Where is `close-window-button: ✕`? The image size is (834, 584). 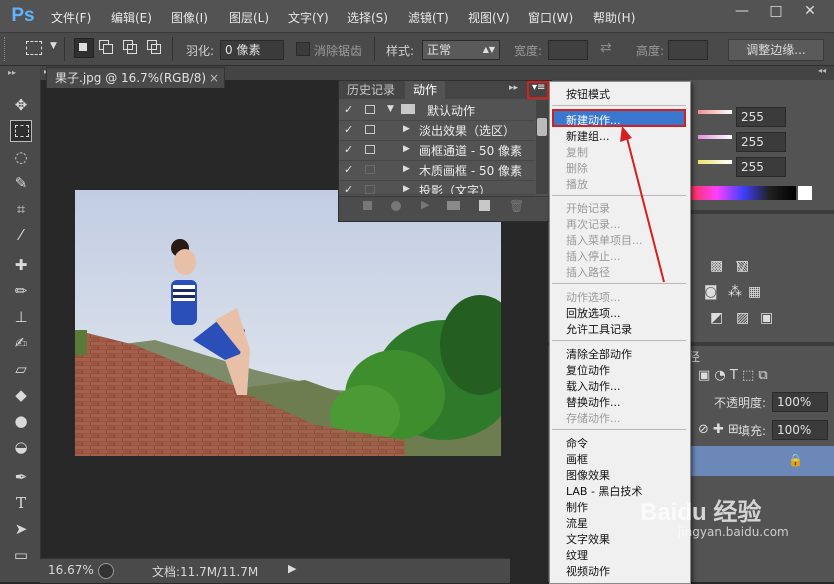
close-window-button: ✕ is located at coordinates (810, 11).